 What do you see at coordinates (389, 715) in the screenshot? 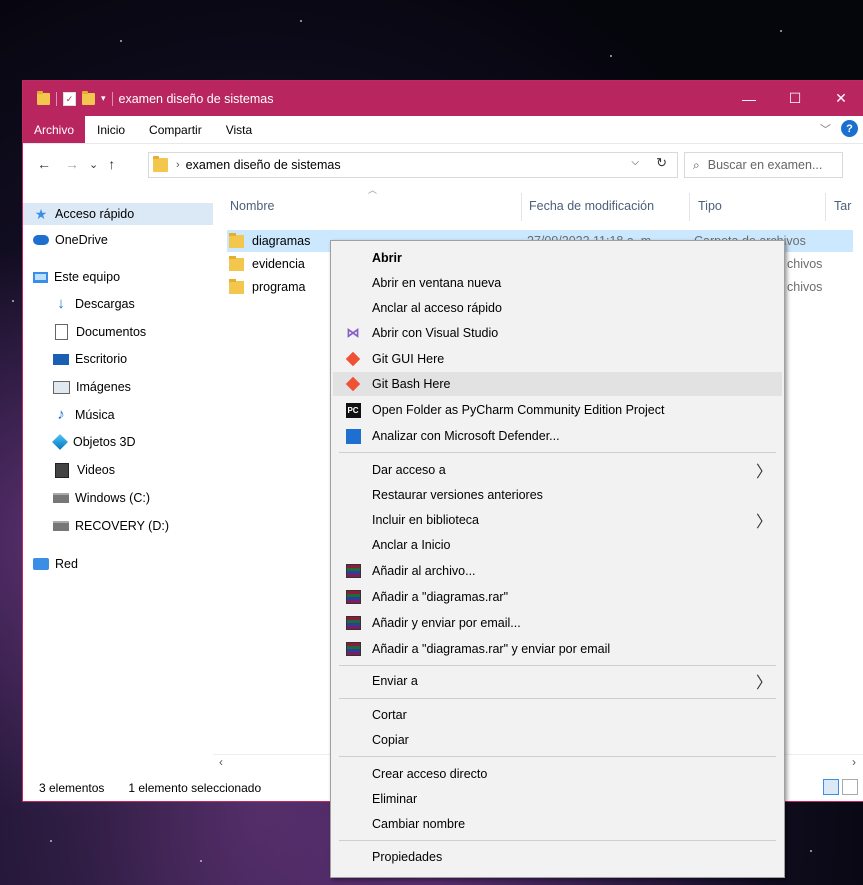
I see `menu-item-label: Cortar` at bounding box center [389, 715].